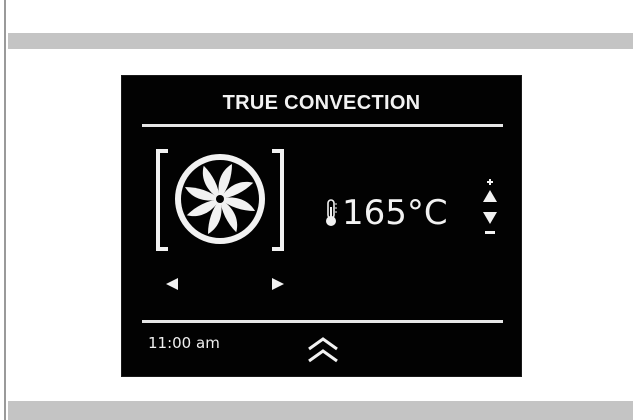  I want to click on fan-icon, so click(220, 200).